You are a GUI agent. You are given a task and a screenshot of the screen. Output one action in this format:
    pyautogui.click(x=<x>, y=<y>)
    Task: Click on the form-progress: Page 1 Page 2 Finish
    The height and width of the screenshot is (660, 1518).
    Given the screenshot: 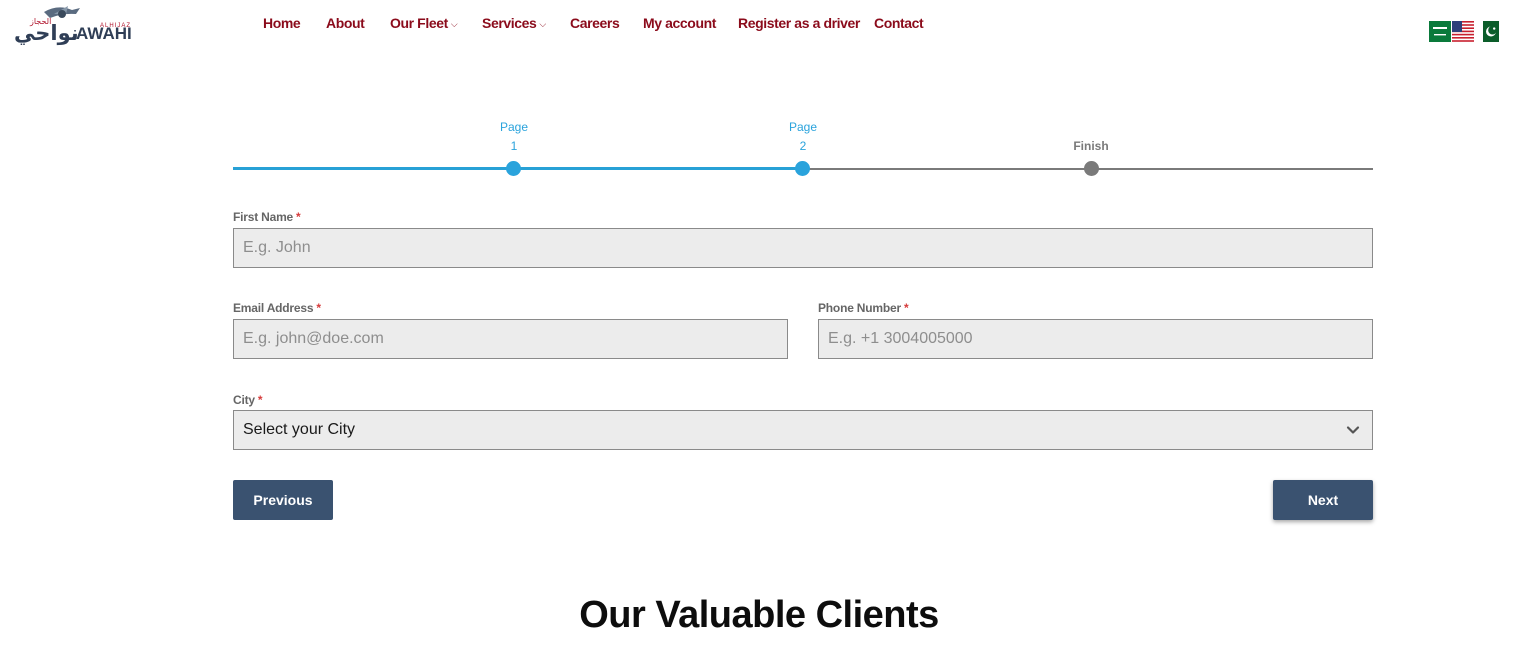 What is the action you would take?
    pyautogui.click(x=803, y=145)
    